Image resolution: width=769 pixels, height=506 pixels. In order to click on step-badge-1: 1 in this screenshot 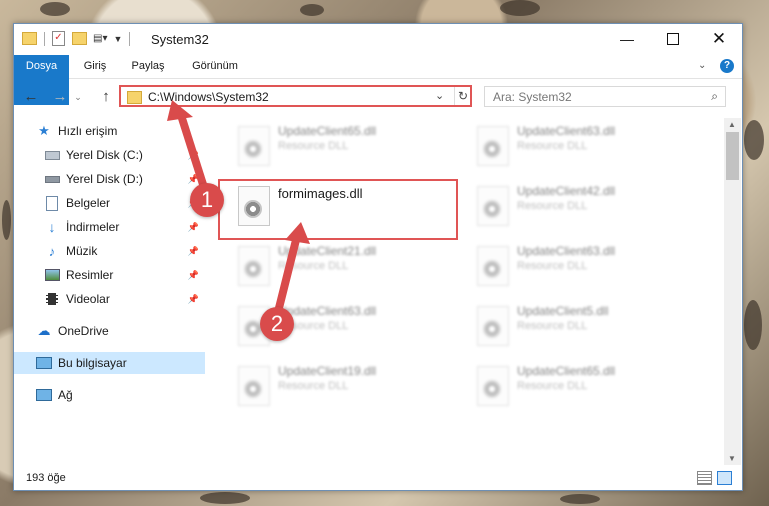, I will do `click(207, 200)`.